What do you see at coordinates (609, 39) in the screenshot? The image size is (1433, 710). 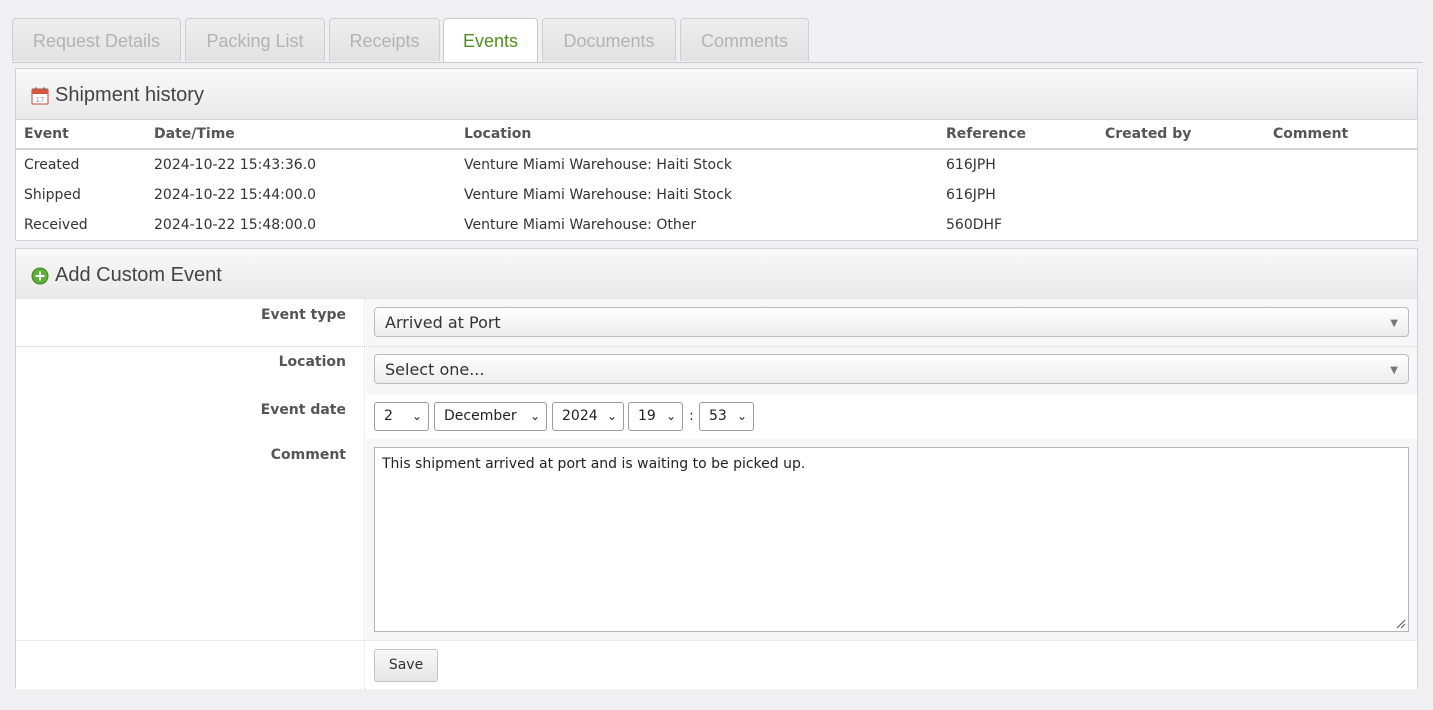 I see `tab-documents: Documents` at bounding box center [609, 39].